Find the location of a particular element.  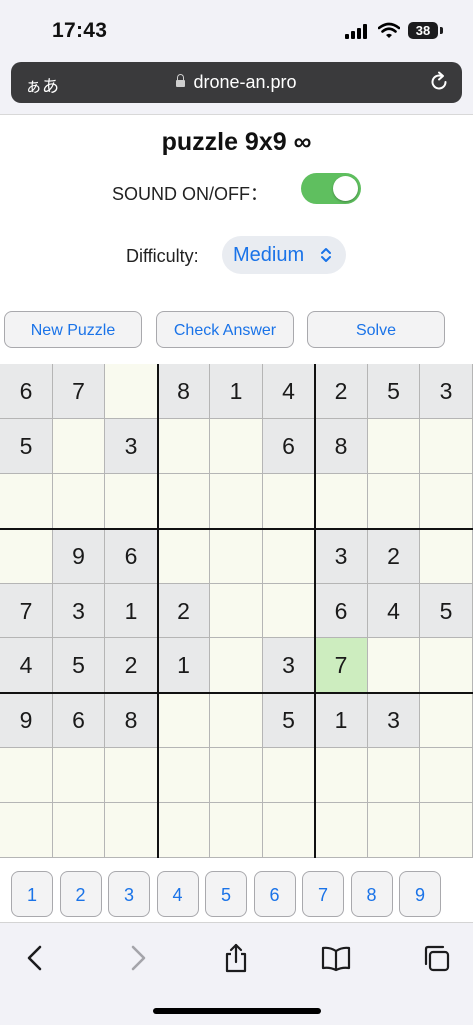

sudoku-cell-r6c9 is located at coordinates (446, 665).